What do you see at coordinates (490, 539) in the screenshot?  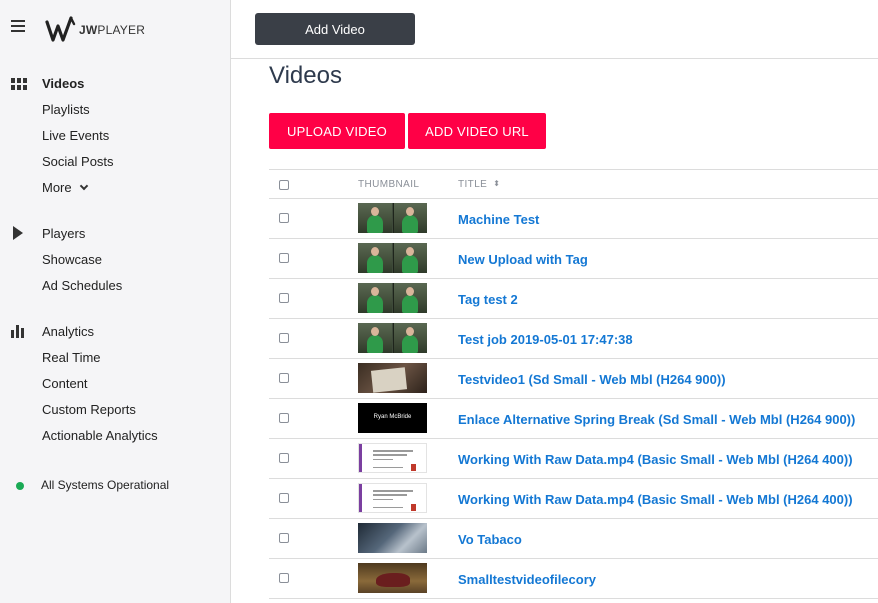 I see `video-title-link: Vo Tabaco` at bounding box center [490, 539].